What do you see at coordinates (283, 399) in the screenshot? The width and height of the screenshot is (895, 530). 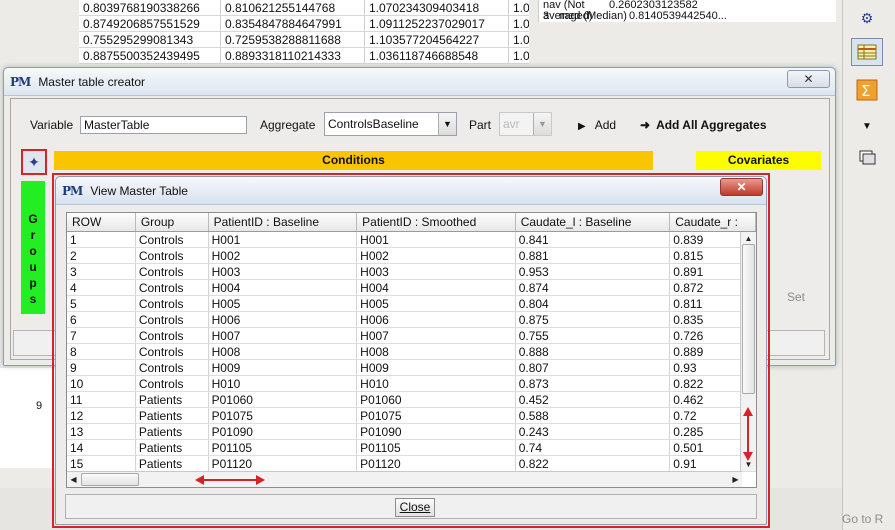 I see `cell-patientid-baseline: P01060` at bounding box center [283, 399].